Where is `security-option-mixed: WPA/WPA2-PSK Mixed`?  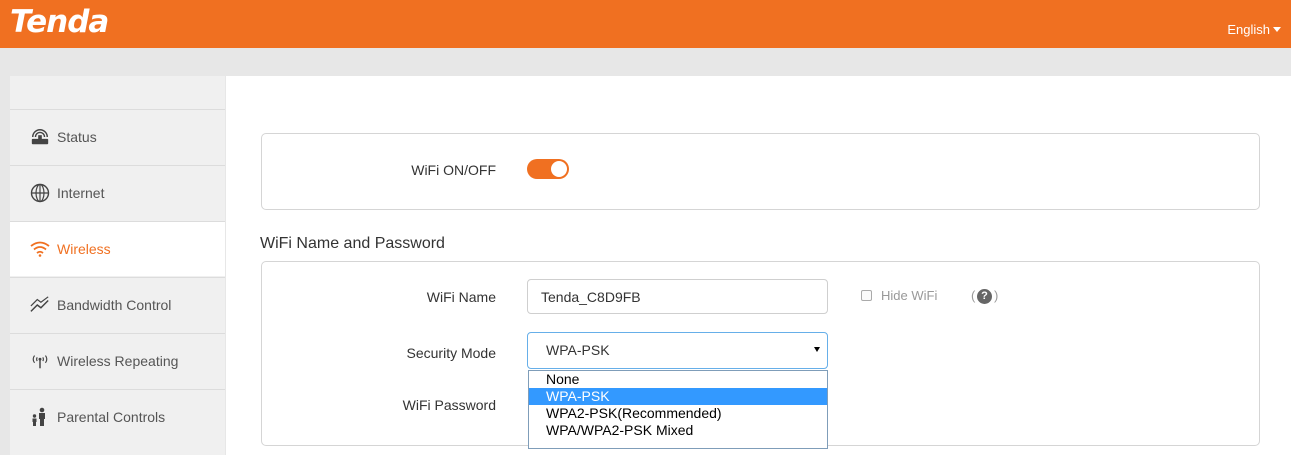
security-option-mixed: WPA/WPA2-PSK Mixed is located at coordinates (678, 430).